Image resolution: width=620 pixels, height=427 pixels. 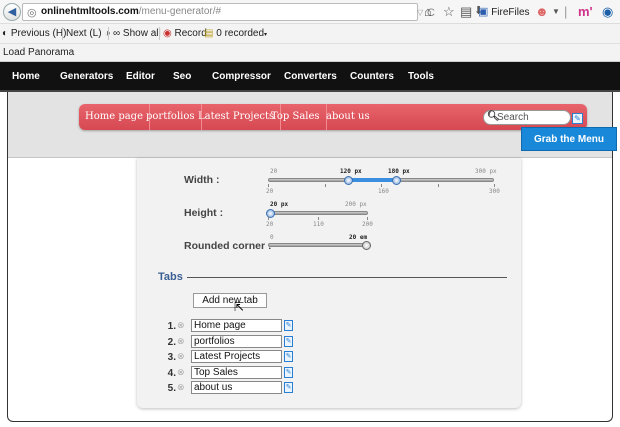 What do you see at coordinates (117, 33) in the screenshot?
I see `infinity-icon: ∞` at bounding box center [117, 33].